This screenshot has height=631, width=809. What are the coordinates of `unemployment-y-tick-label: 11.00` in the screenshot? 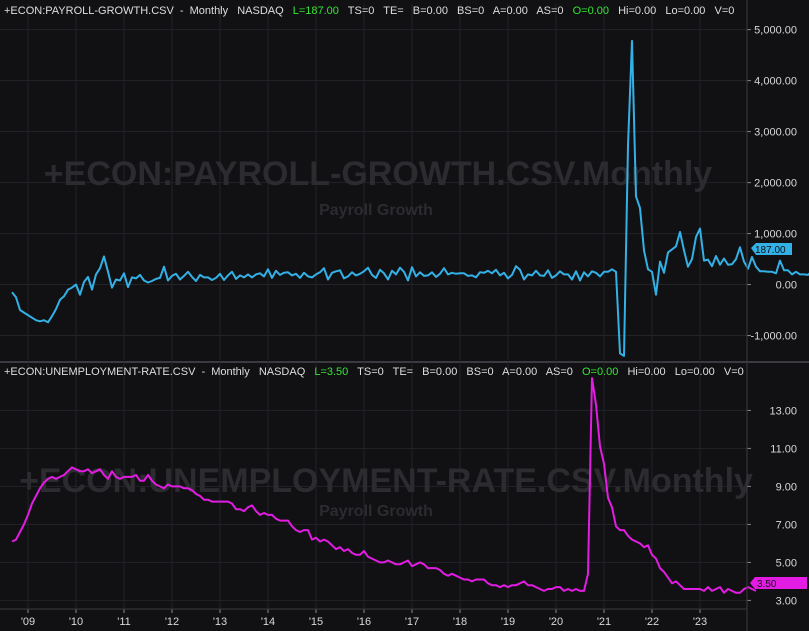 It's located at (783, 449).